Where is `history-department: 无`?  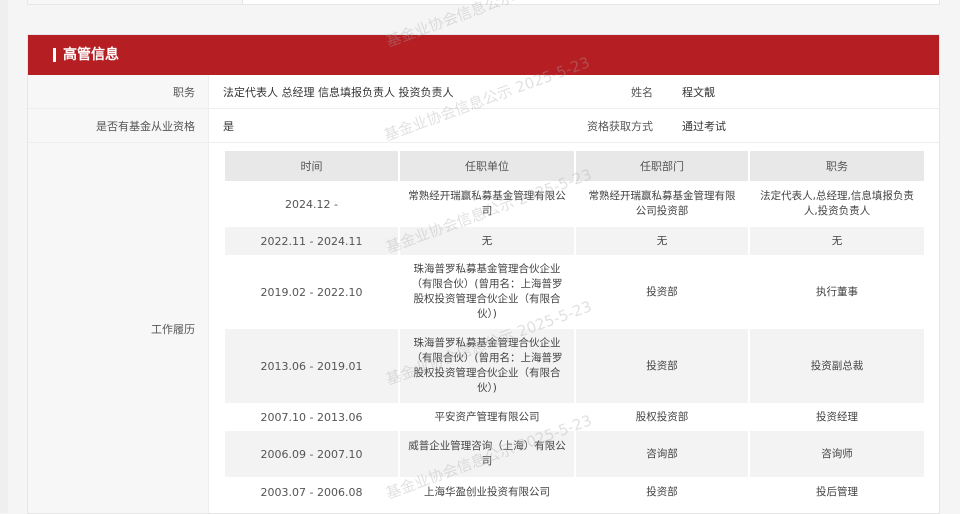
history-department: 无 is located at coordinates (662, 241).